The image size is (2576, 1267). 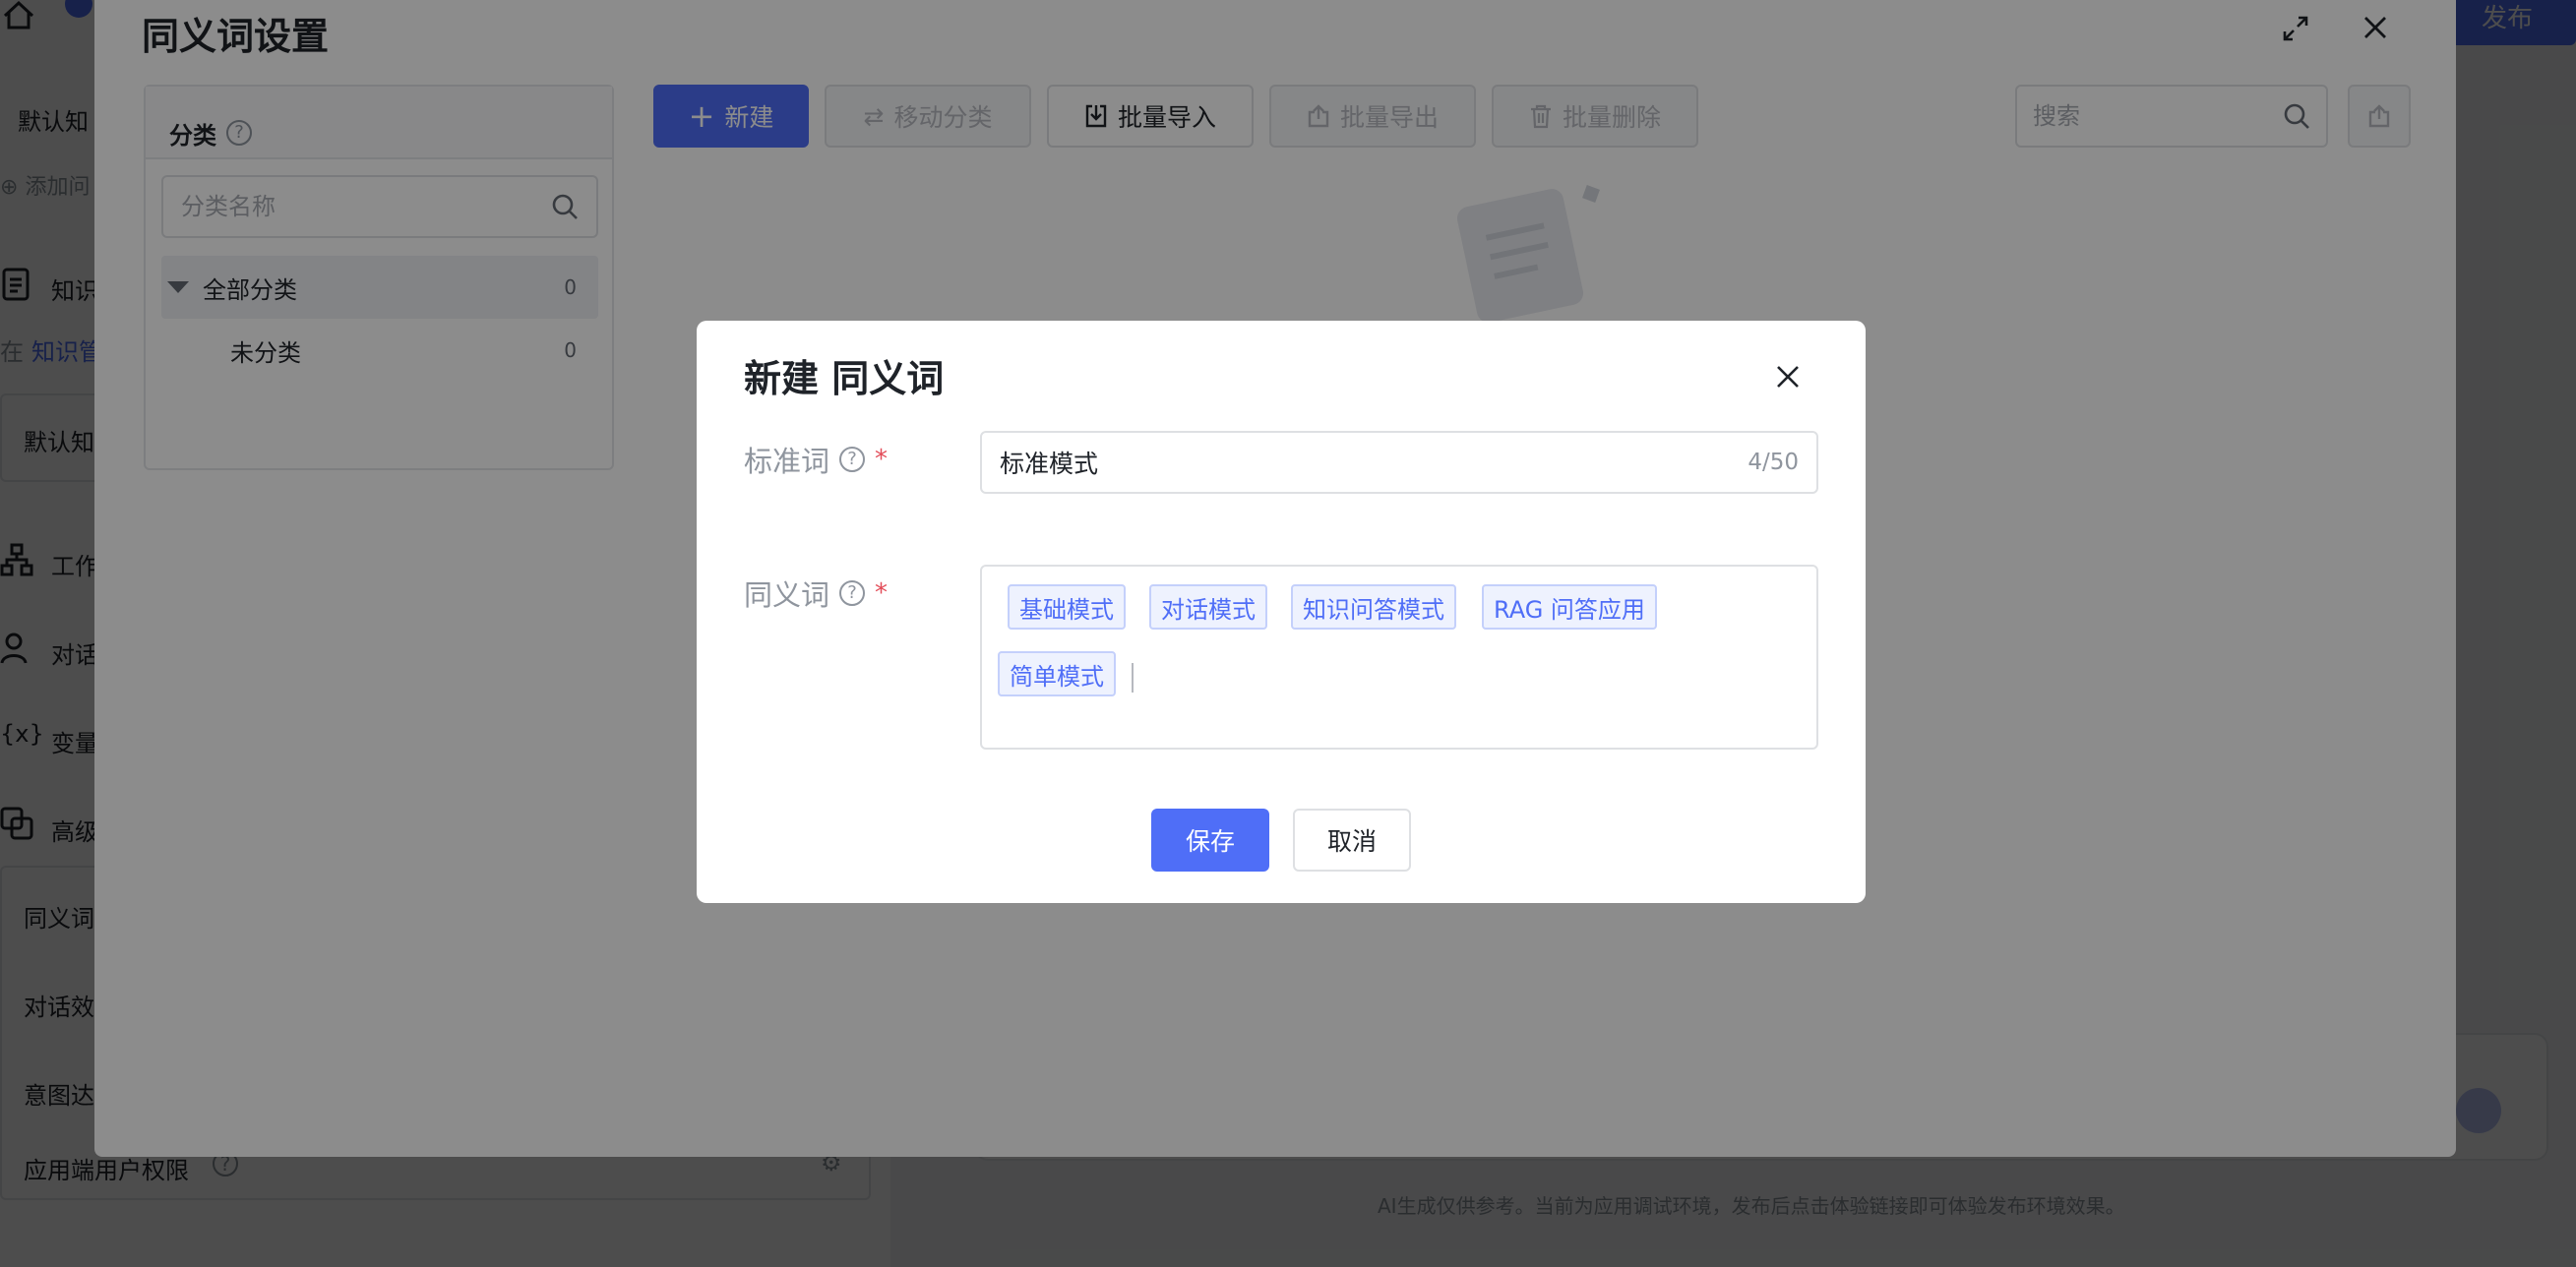 What do you see at coordinates (1133, 678) in the screenshot?
I see `text-cursor` at bounding box center [1133, 678].